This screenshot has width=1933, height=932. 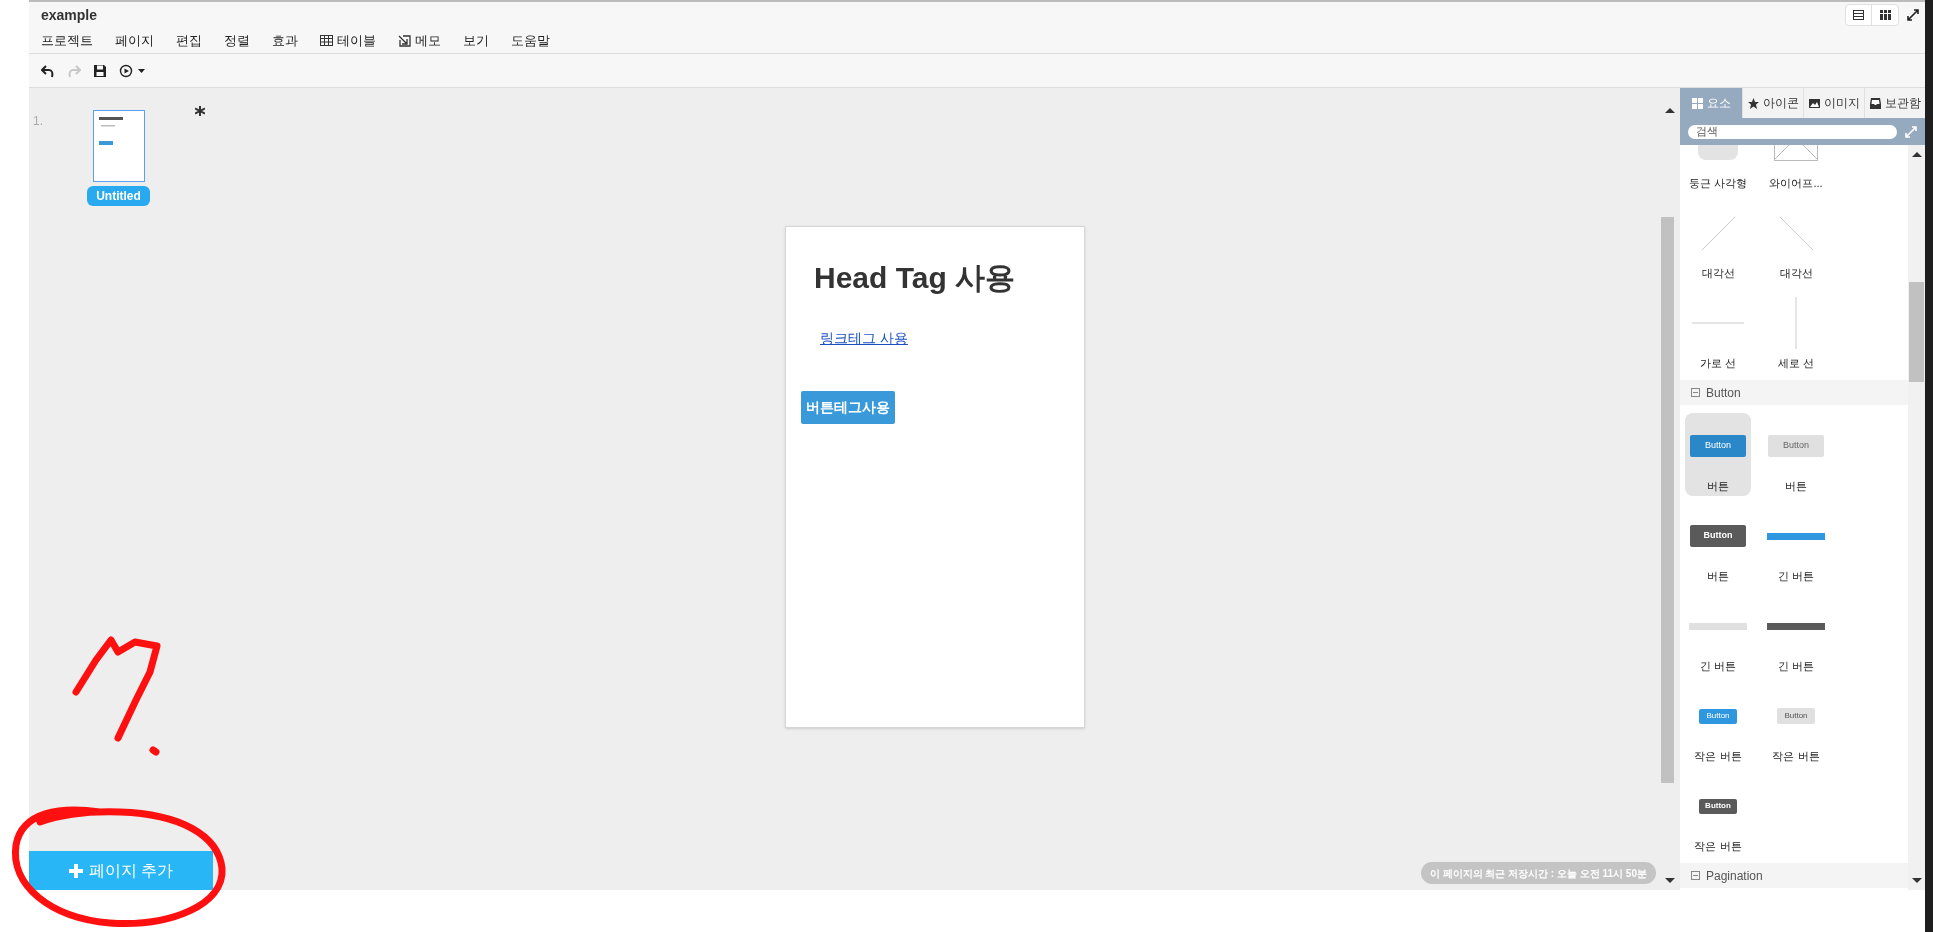 What do you see at coordinates (38, 121) in the screenshot?
I see `page-number: 1.` at bounding box center [38, 121].